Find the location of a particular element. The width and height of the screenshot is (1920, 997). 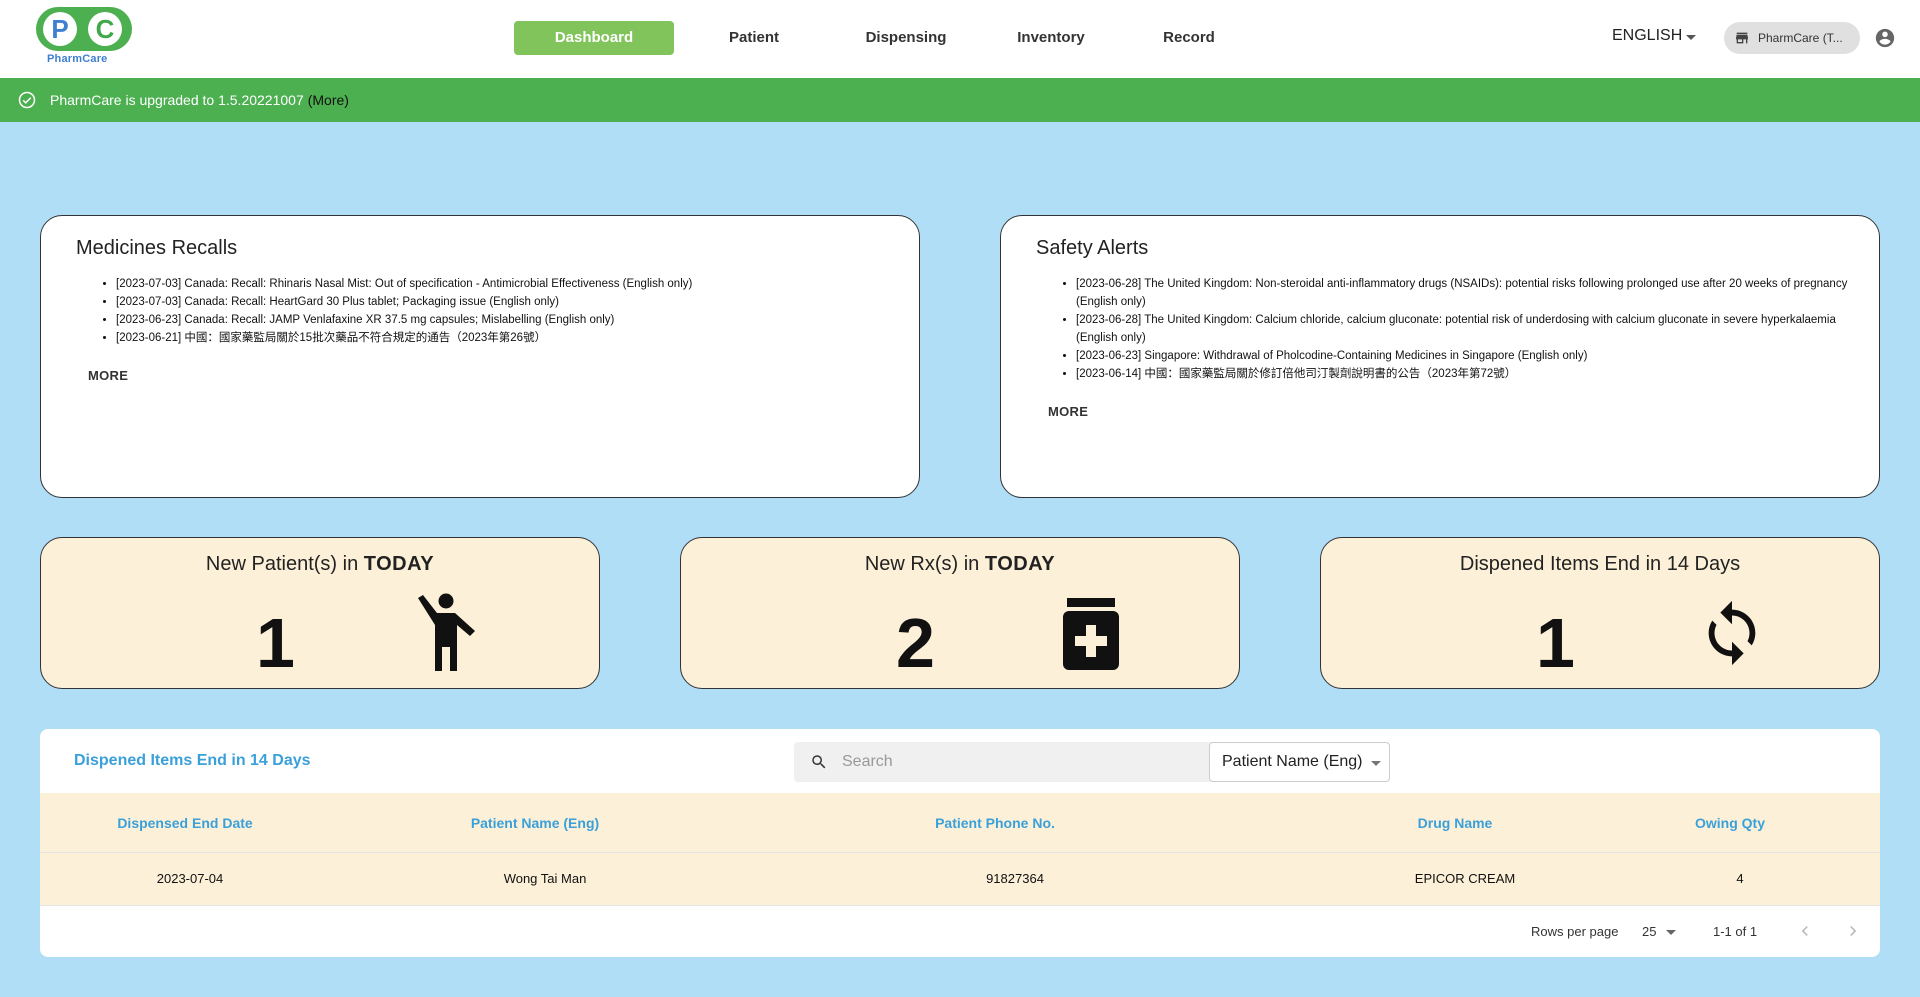

new-patients-title-prefix: New Patient(s) in is located at coordinates (284, 564).